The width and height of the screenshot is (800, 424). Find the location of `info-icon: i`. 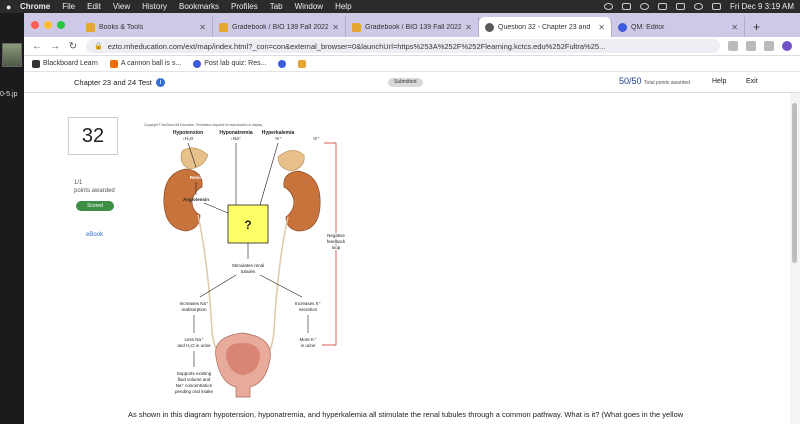

info-icon: i is located at coordinates (160, 82).